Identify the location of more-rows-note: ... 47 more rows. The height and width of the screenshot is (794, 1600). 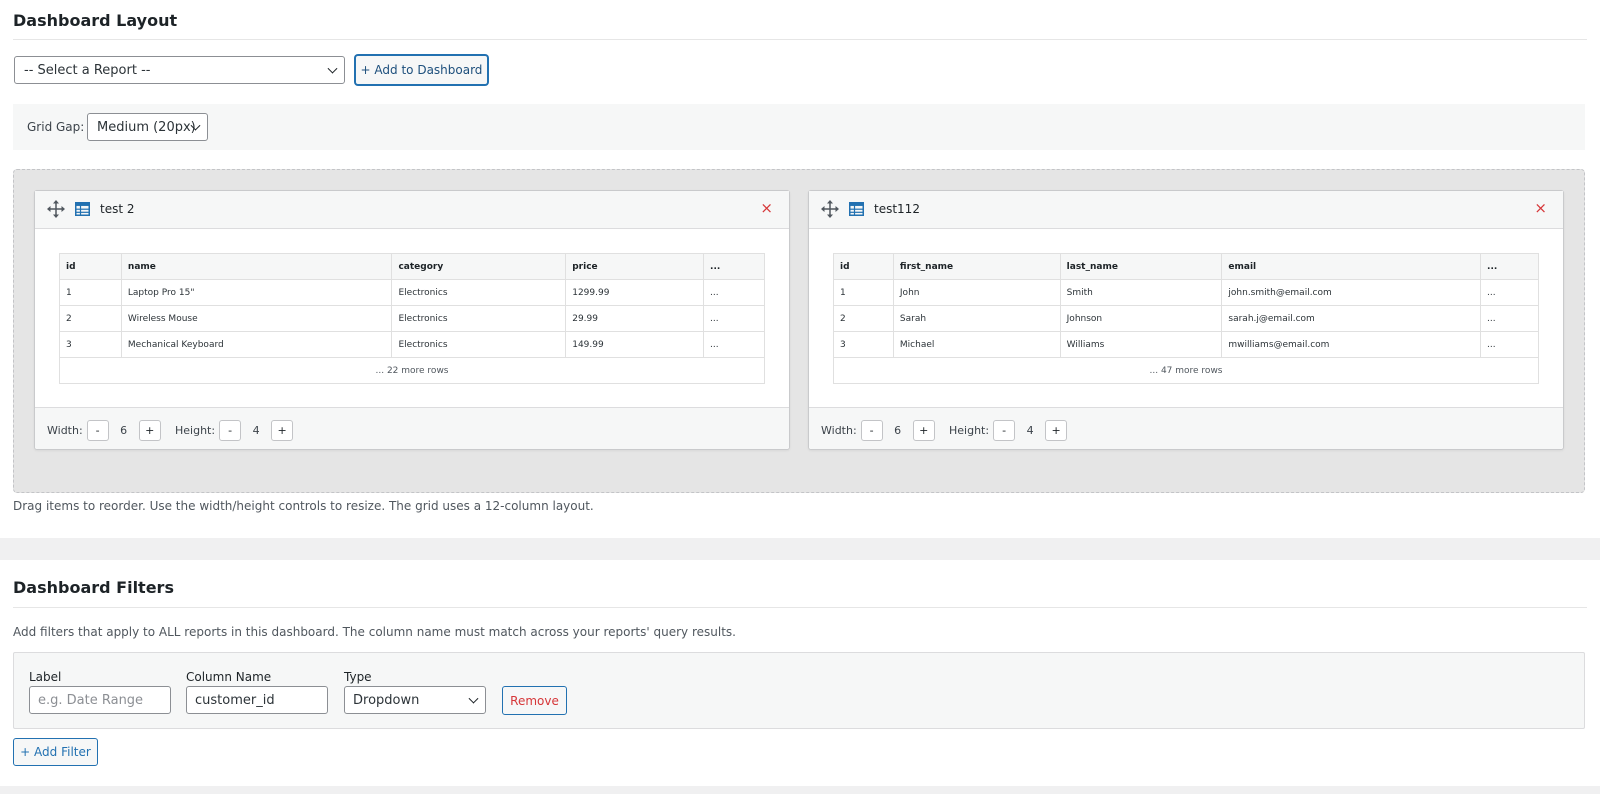
(1186, 370).